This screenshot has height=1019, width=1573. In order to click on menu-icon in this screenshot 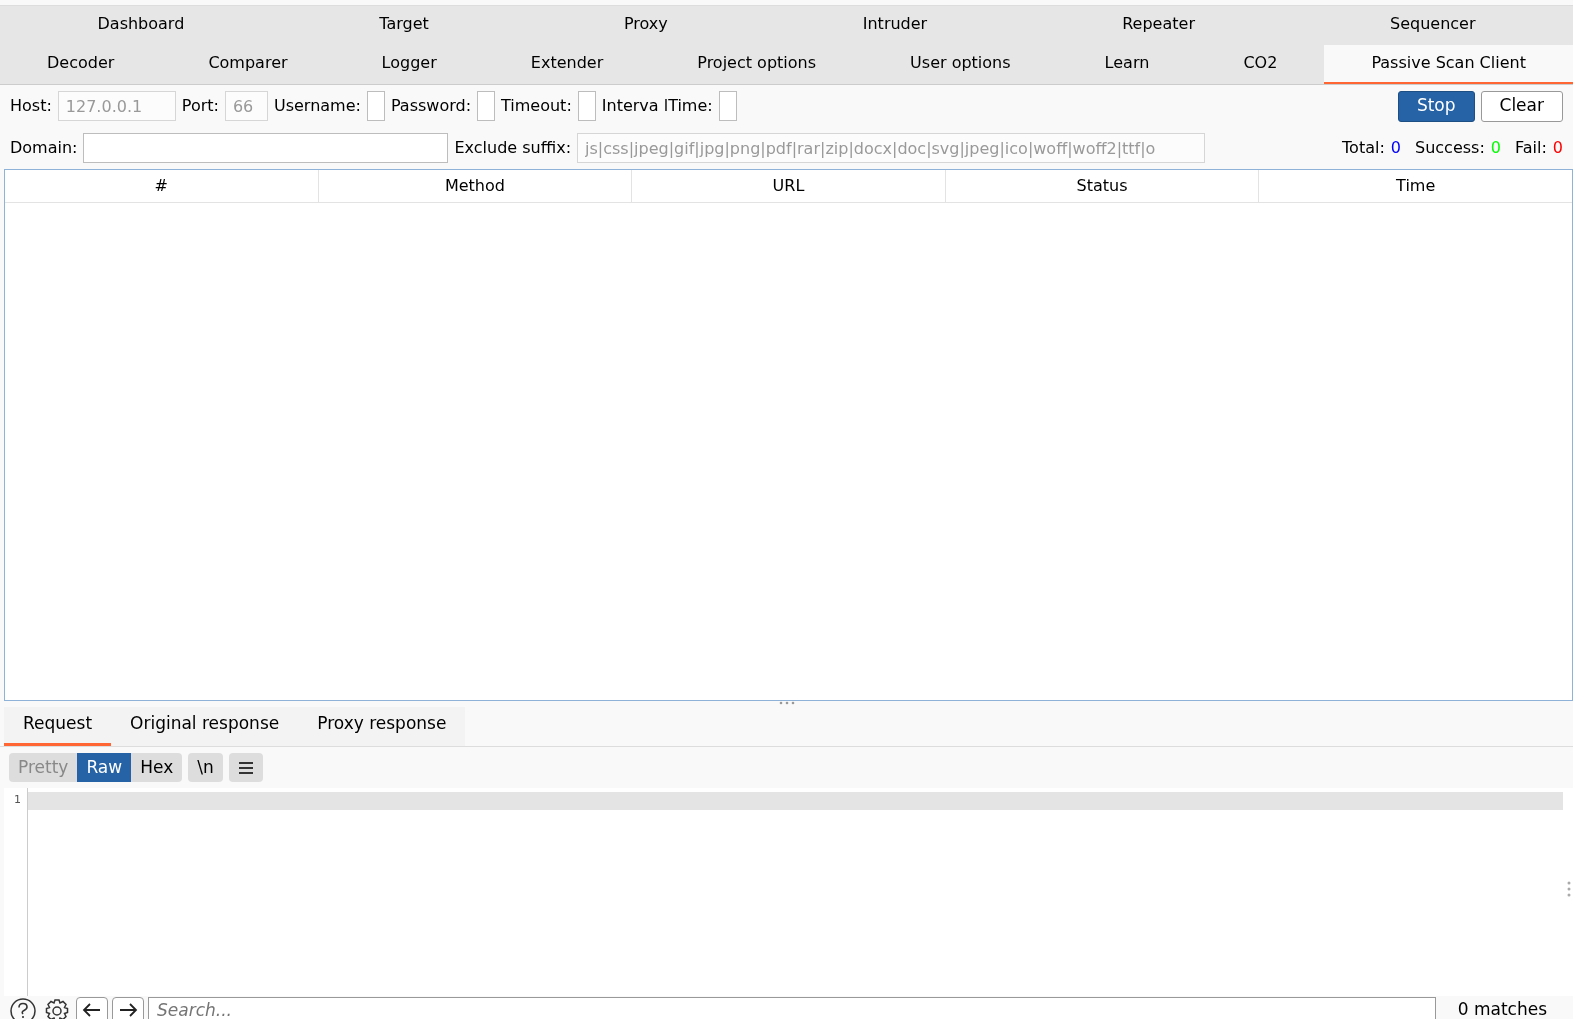, I will do `click(245, 767)`.